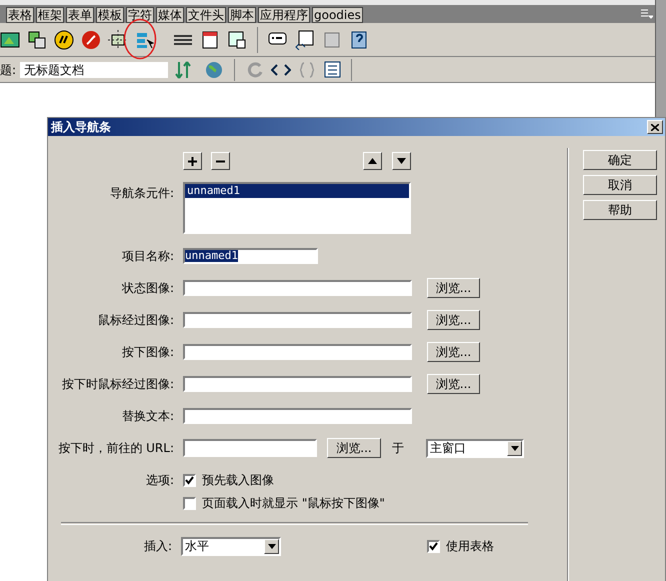 The image size is (666, 581). Describe the element at coordinates (293, 503) in the screenshot. I see `checkbox-label: 页面载入时就显示 "鼠标按下图像"` at that location.